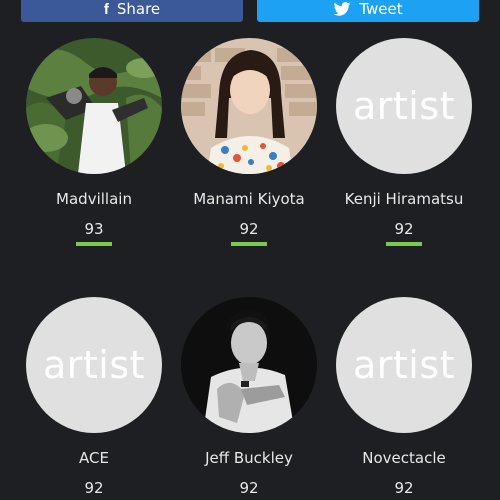  What do you see at coordinates (404, 199) in the screenshot?
I see `artist-name: Kenji Hiramatsu` at bounding box center [404, 199].